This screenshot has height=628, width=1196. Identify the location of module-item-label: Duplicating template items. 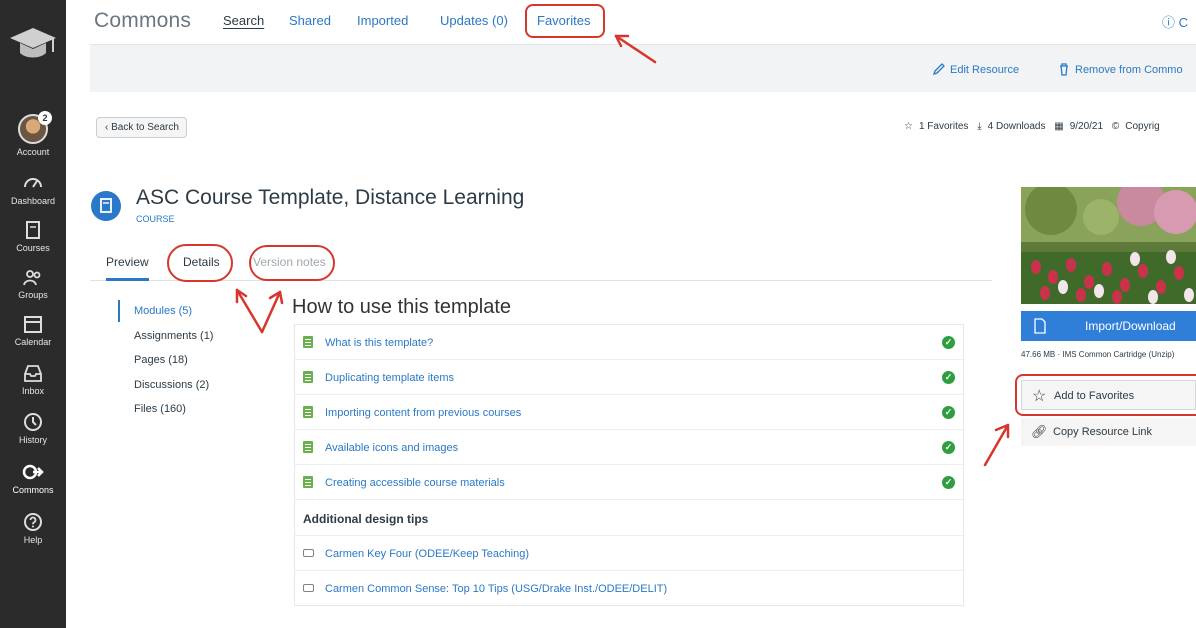
(390, 378).